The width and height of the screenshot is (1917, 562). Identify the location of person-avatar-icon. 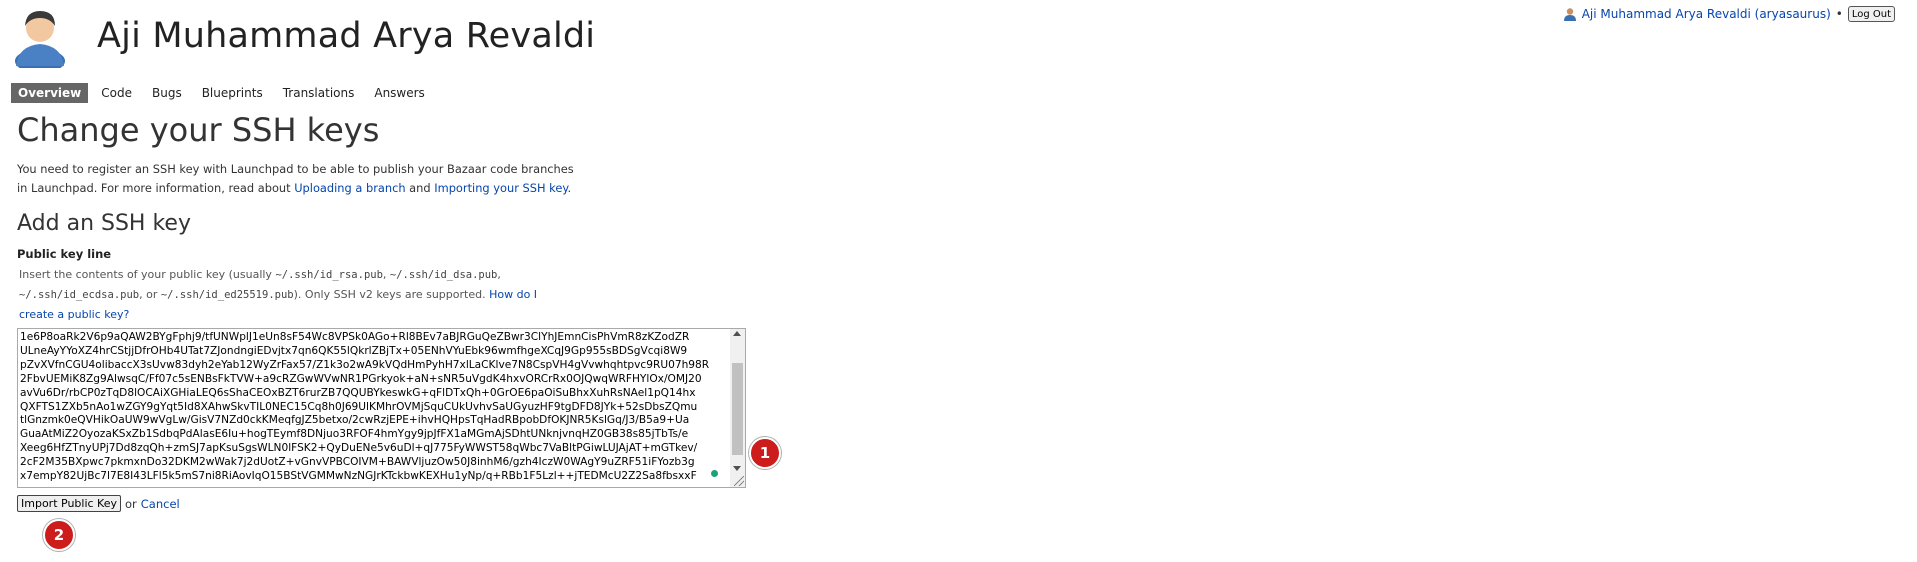
(40, 39).